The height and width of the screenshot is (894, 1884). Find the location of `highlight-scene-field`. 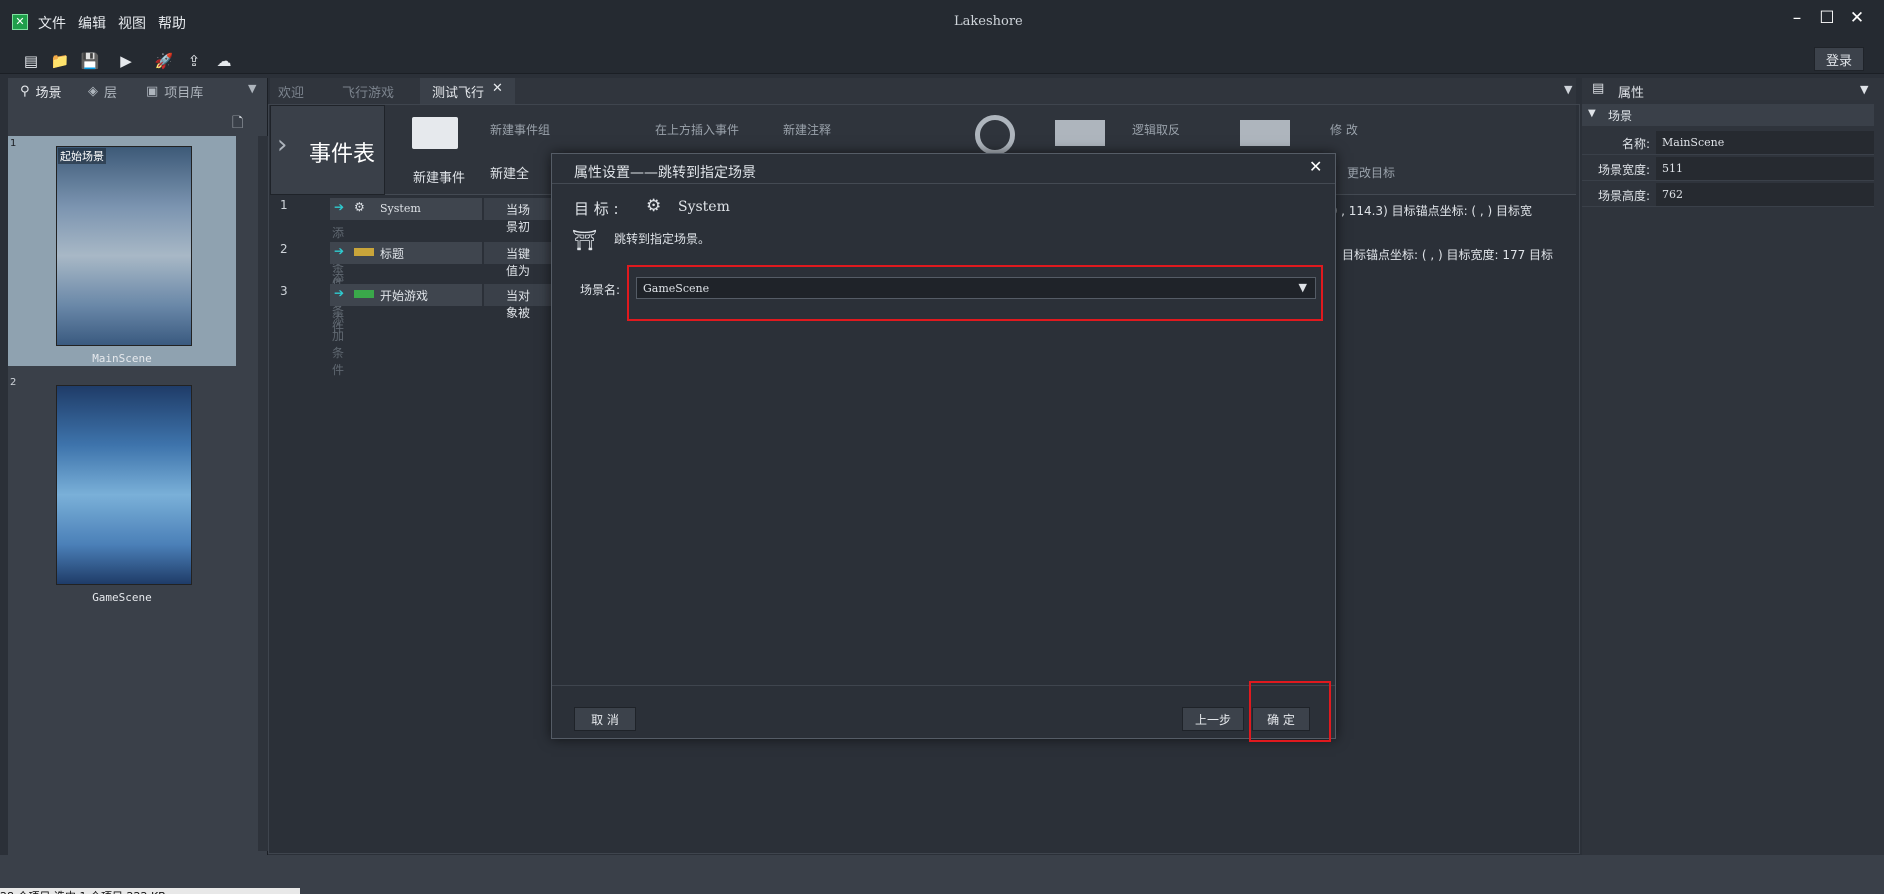

highlight-scene-field is located at coordinates (975, 293).